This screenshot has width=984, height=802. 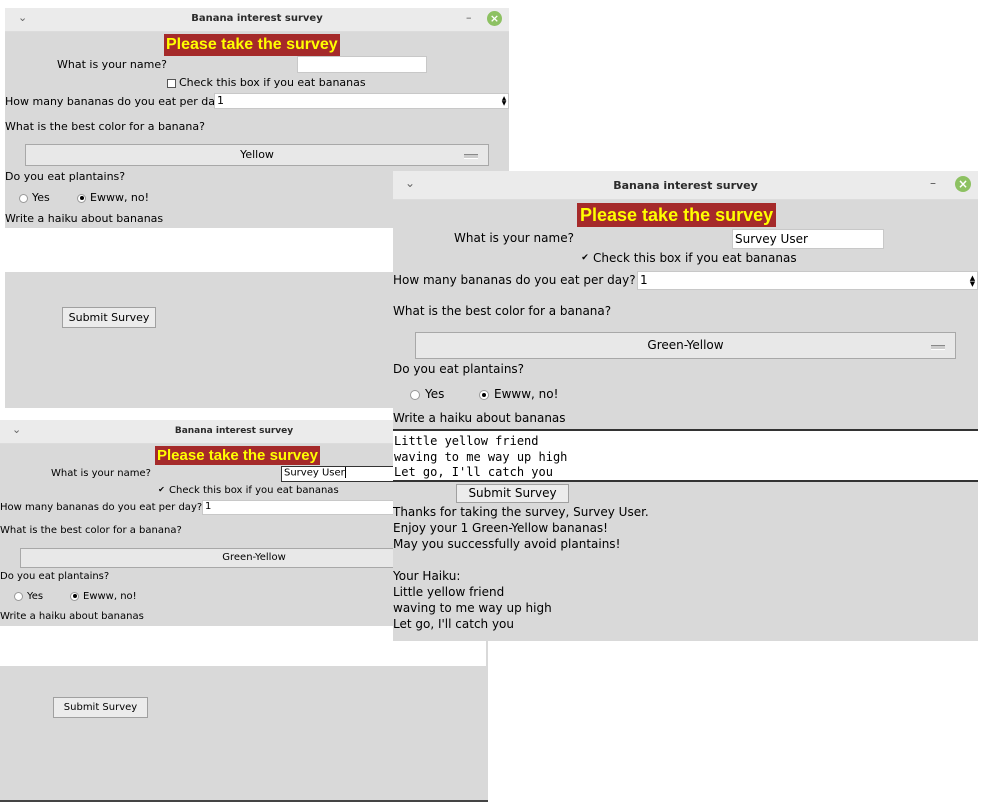 What do you see at coordinates (362, 64) in the screenshot?
I see `name-input` at bounding box center [362, 64].